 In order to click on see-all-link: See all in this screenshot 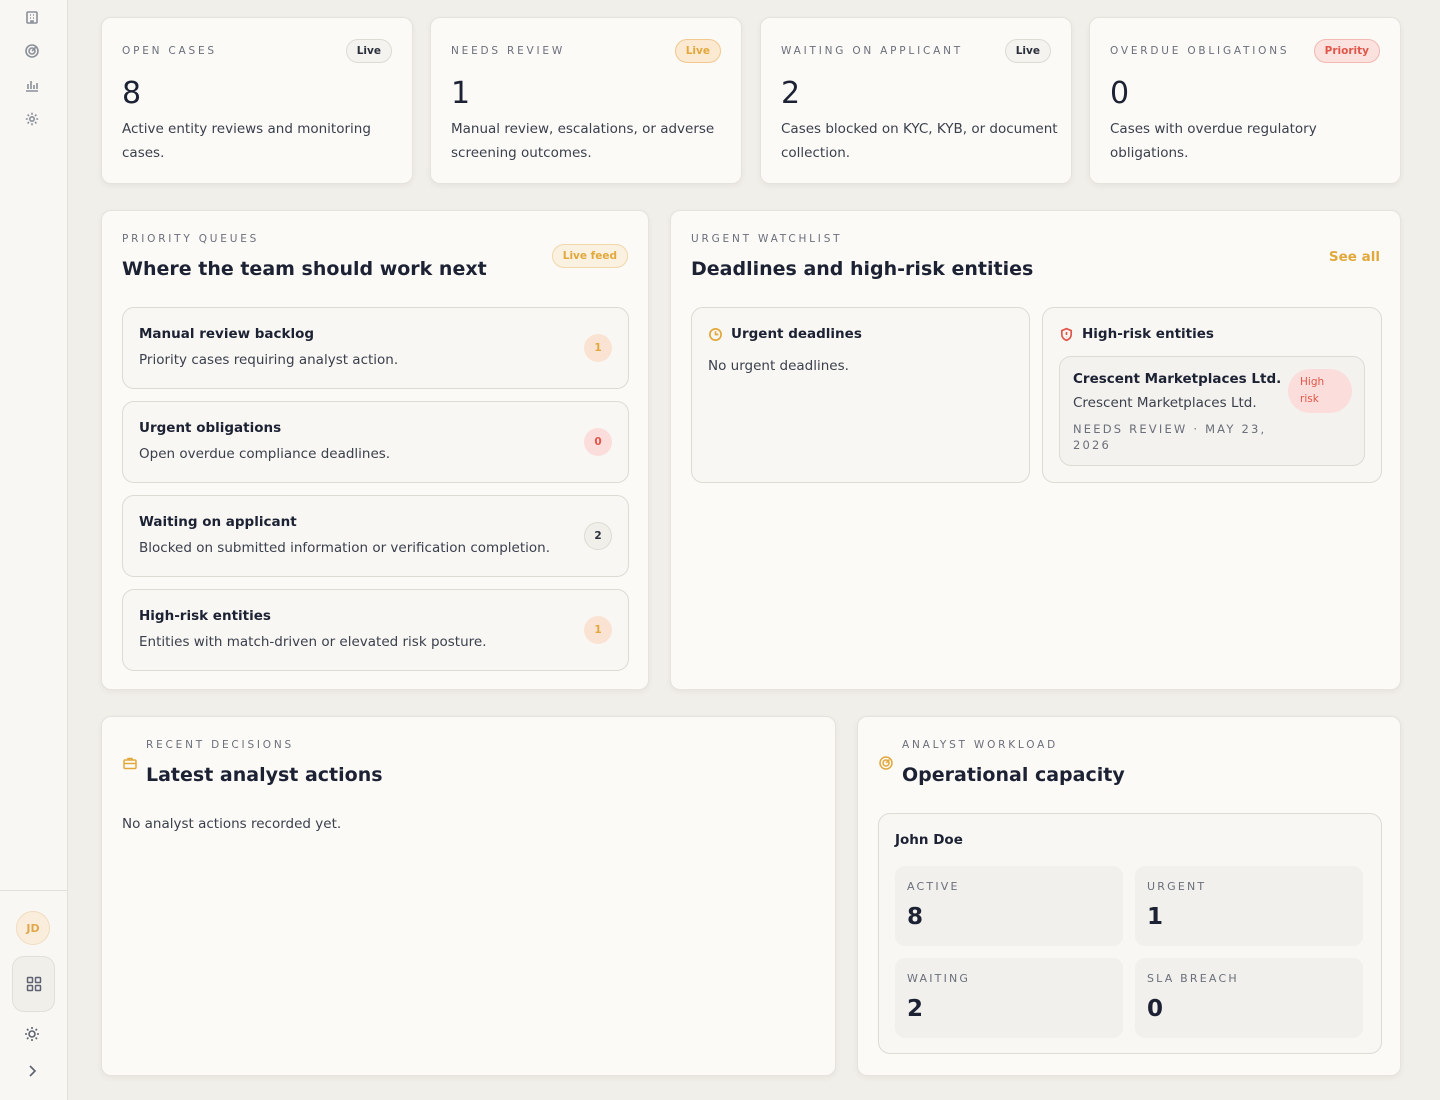, I will do `click(1354, 257)`.